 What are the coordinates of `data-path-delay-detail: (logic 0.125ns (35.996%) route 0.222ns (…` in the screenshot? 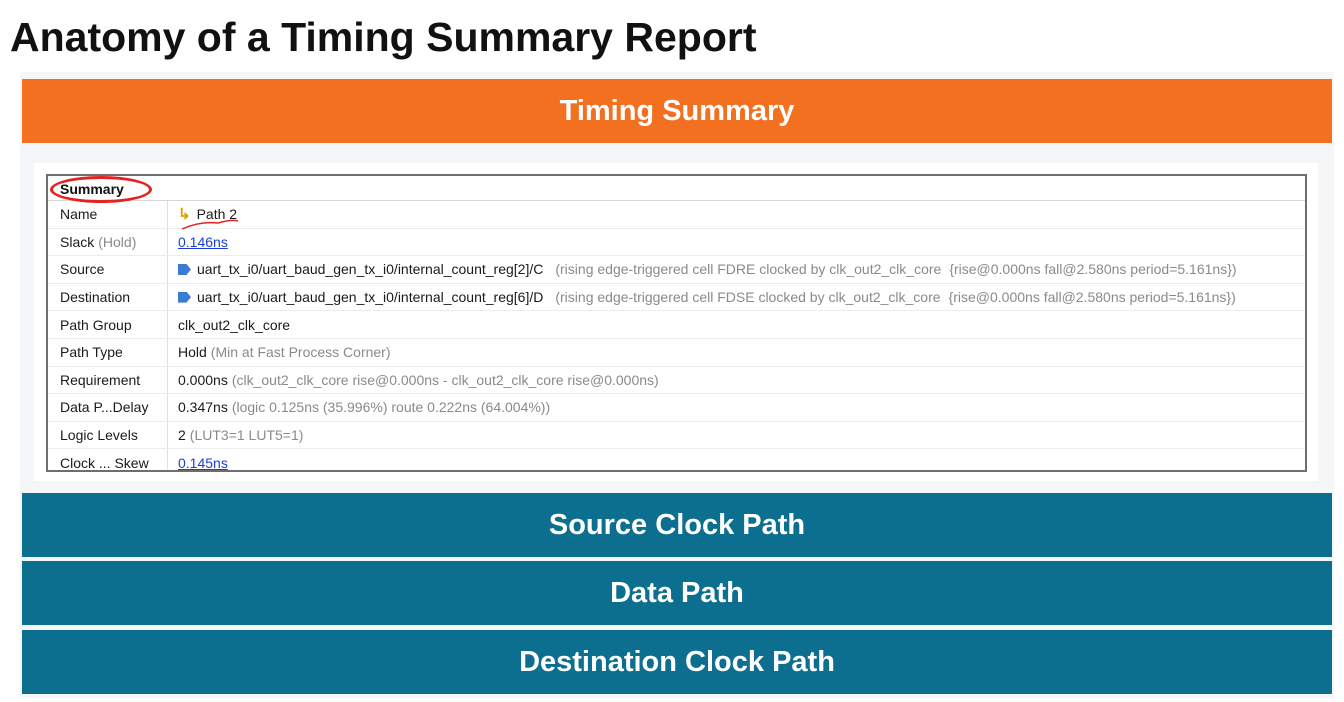 It's located at (391, 407).